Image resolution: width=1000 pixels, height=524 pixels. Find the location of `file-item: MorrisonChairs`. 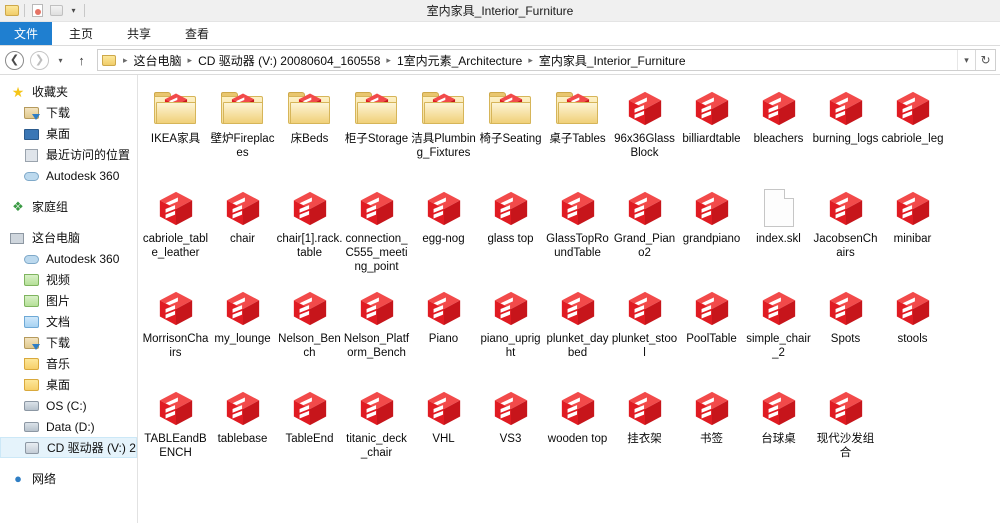

file-item: MorrisonChairs is located at coordinates (175, 331).